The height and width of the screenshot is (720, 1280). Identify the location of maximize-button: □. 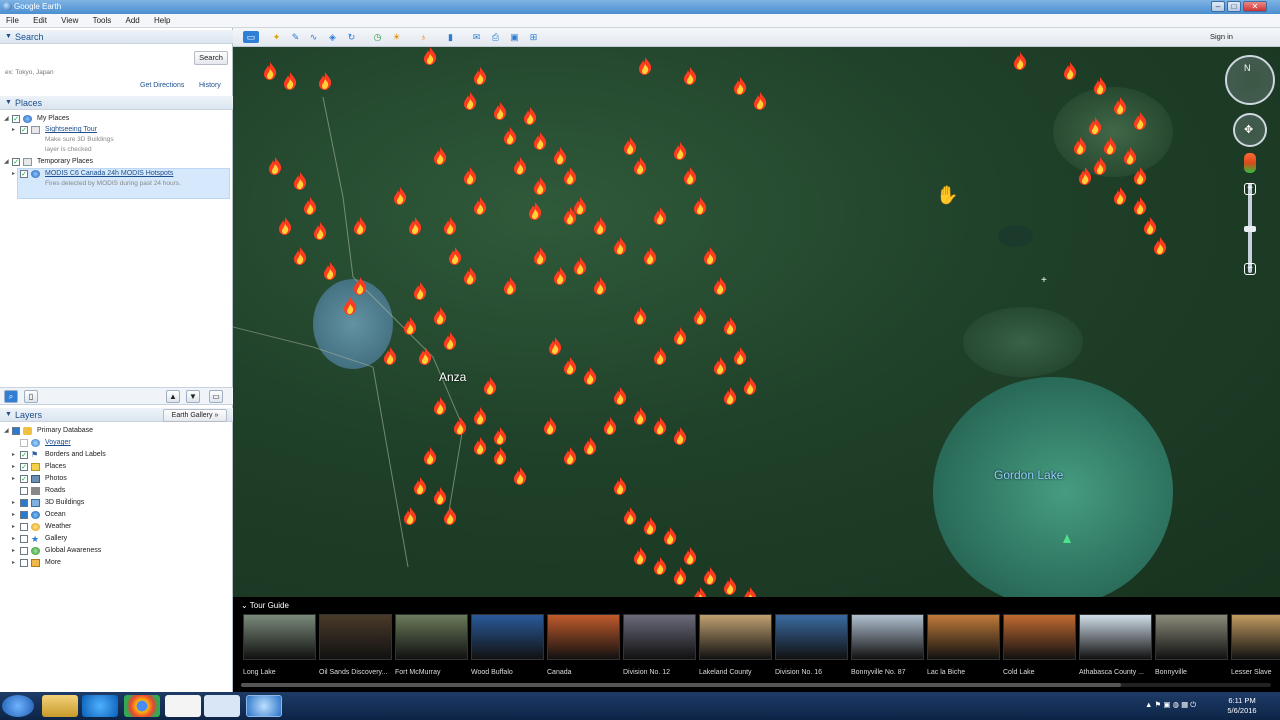
(1234, 6).